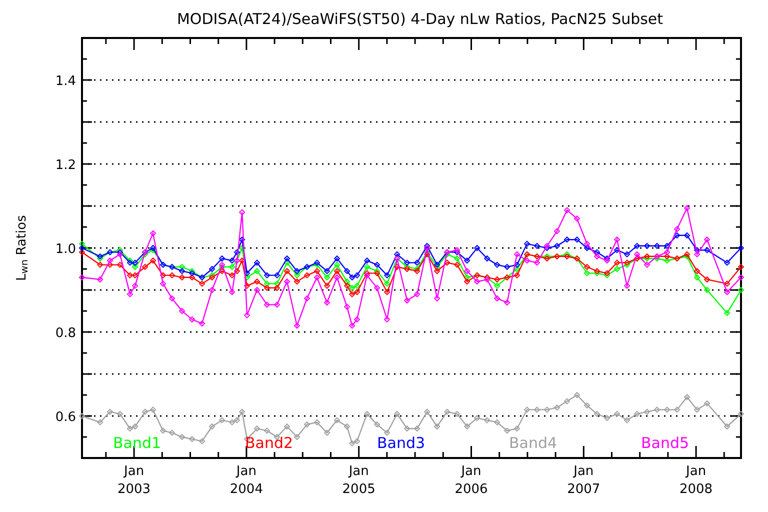 This screenshot has width=768, height=512. What do you see at coordinates (471, 489) in the screenshot?
I see `tick-label: 2006` at bounding box center [471, 489].